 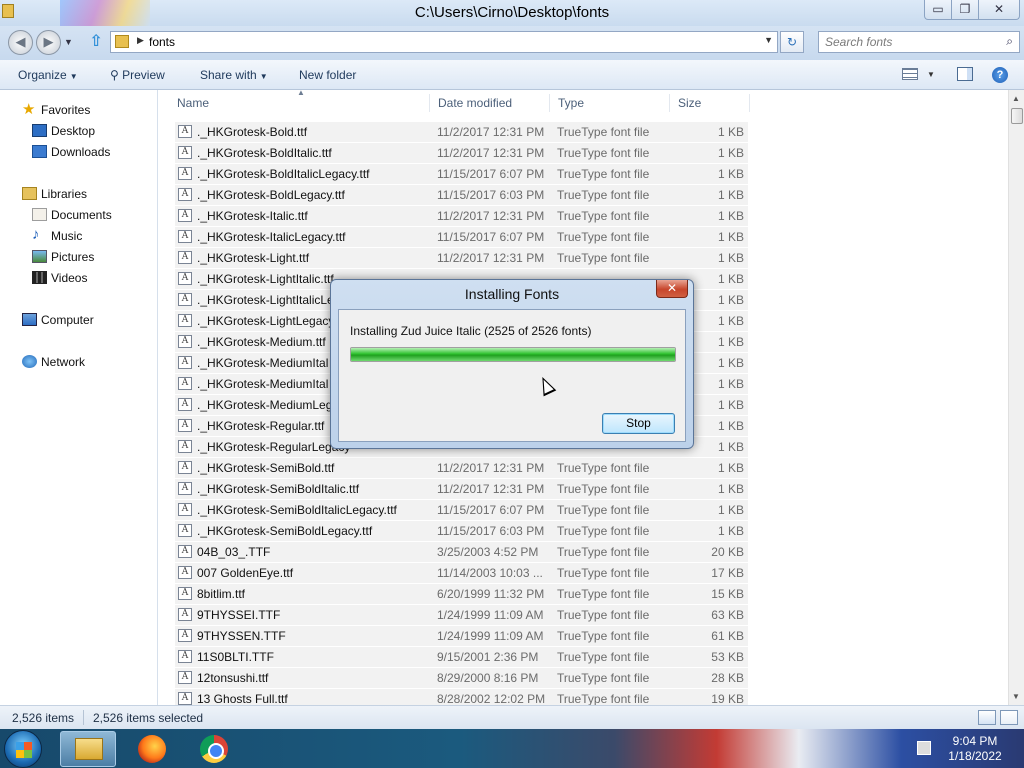 I want to click on scrollbar-thumb, so click(x=1017, y=116).